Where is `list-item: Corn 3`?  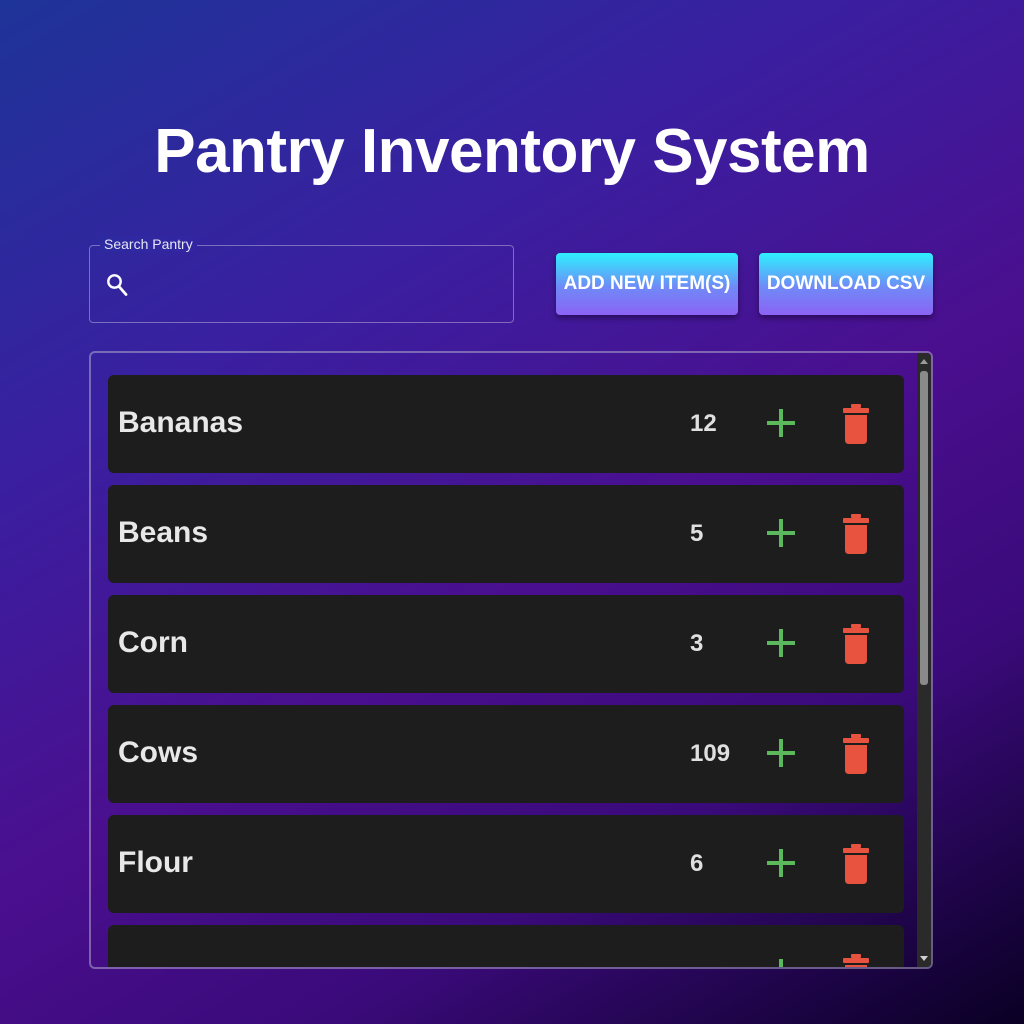
list-item: Corn 3 is located at coordinates (506, 644).